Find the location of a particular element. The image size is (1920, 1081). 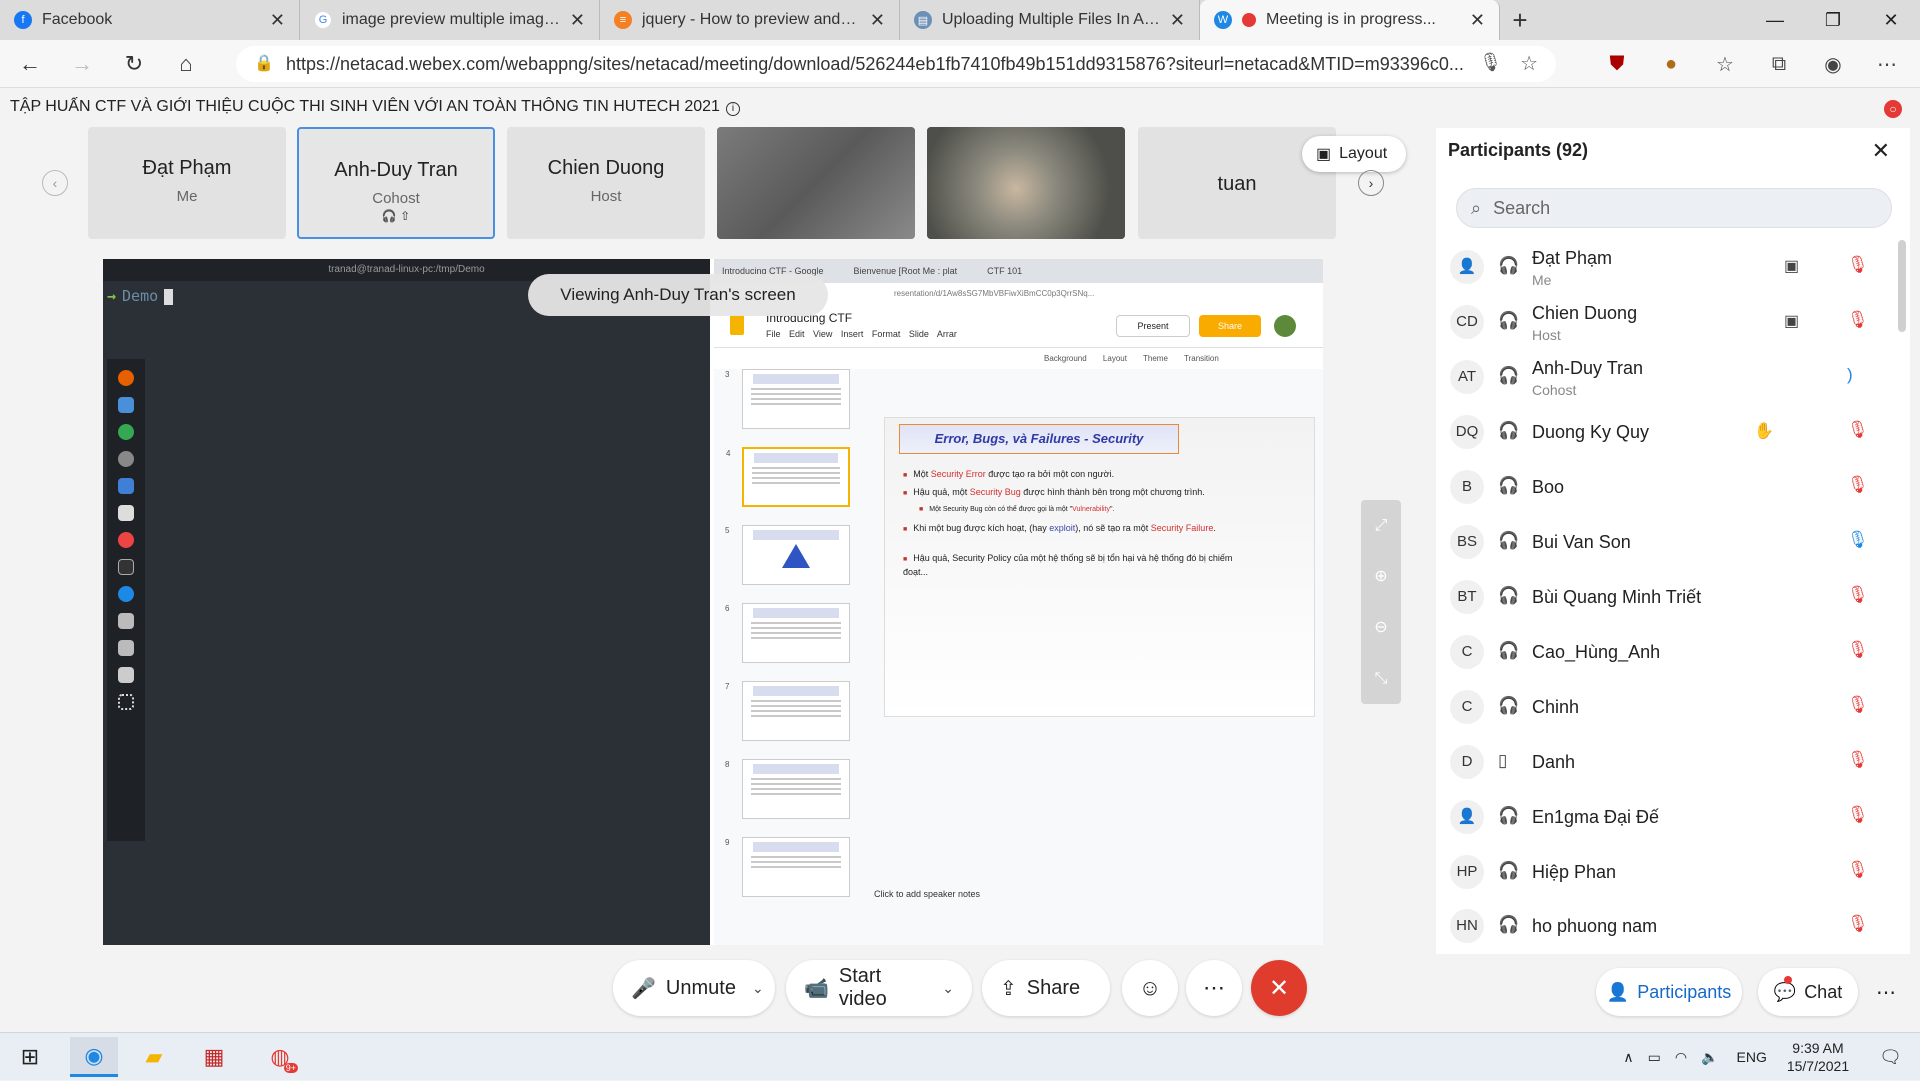

participant-row: C 🎧 Cao_Hùng_Anh 🎙 is located at coordinates (1673, 652).